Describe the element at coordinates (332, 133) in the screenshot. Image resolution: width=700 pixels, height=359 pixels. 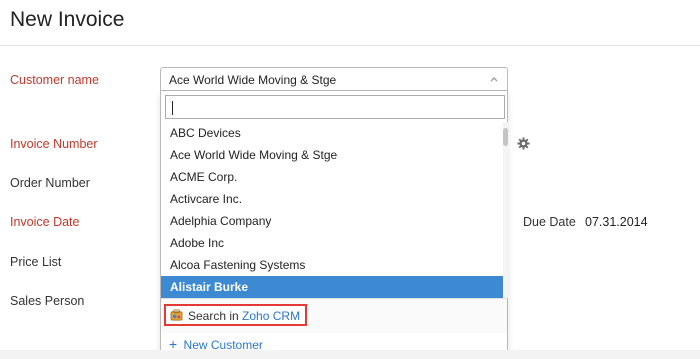
I see `customer-option: ABC Devices` at that location.